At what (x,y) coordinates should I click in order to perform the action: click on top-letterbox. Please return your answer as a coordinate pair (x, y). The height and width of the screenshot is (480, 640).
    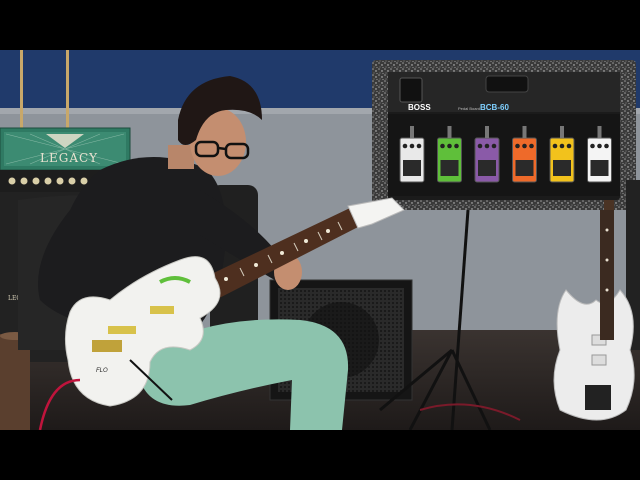
    Looking at the image, I should click on (320, 25).